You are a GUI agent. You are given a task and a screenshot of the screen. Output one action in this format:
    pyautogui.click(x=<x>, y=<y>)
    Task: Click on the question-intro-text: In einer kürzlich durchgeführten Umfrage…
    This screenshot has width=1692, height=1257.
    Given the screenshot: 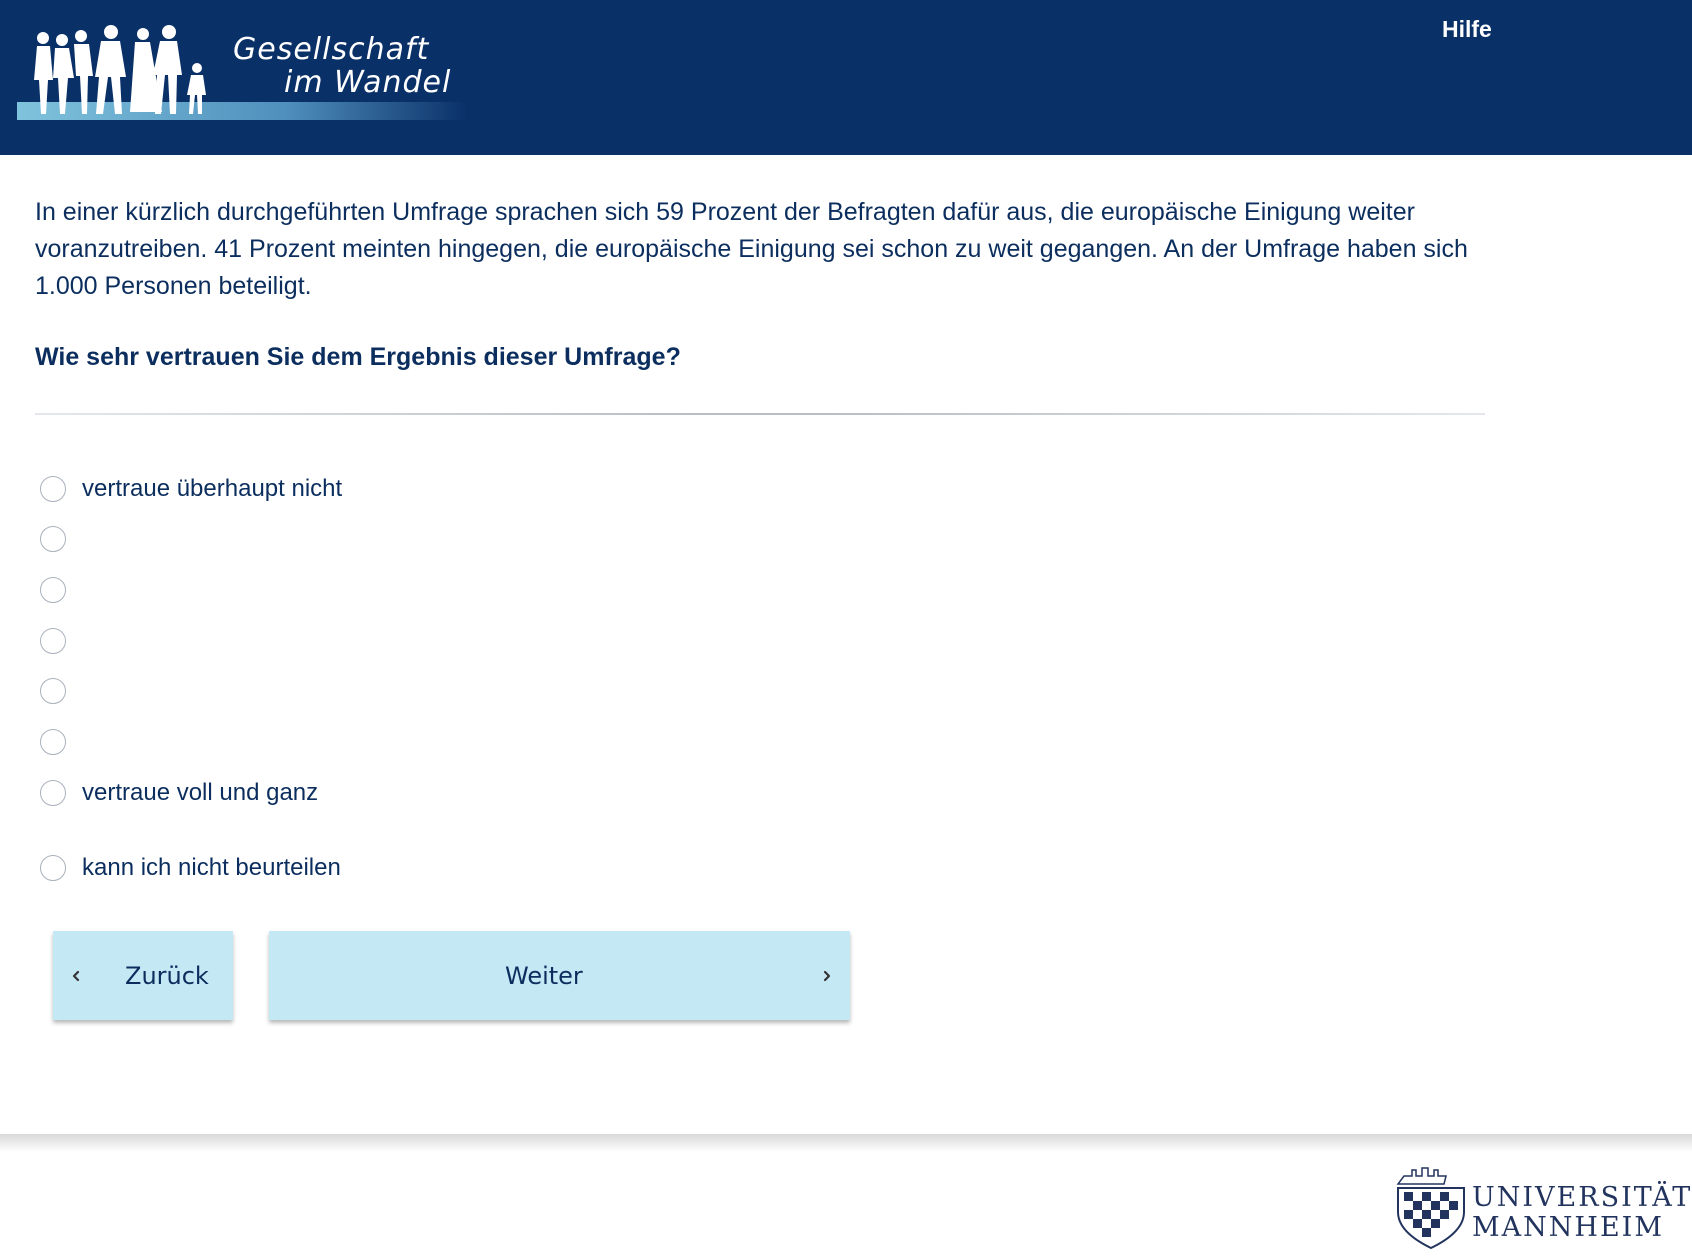 What is the action you would take?
    pyautogui.click(x=751, y=249)
    